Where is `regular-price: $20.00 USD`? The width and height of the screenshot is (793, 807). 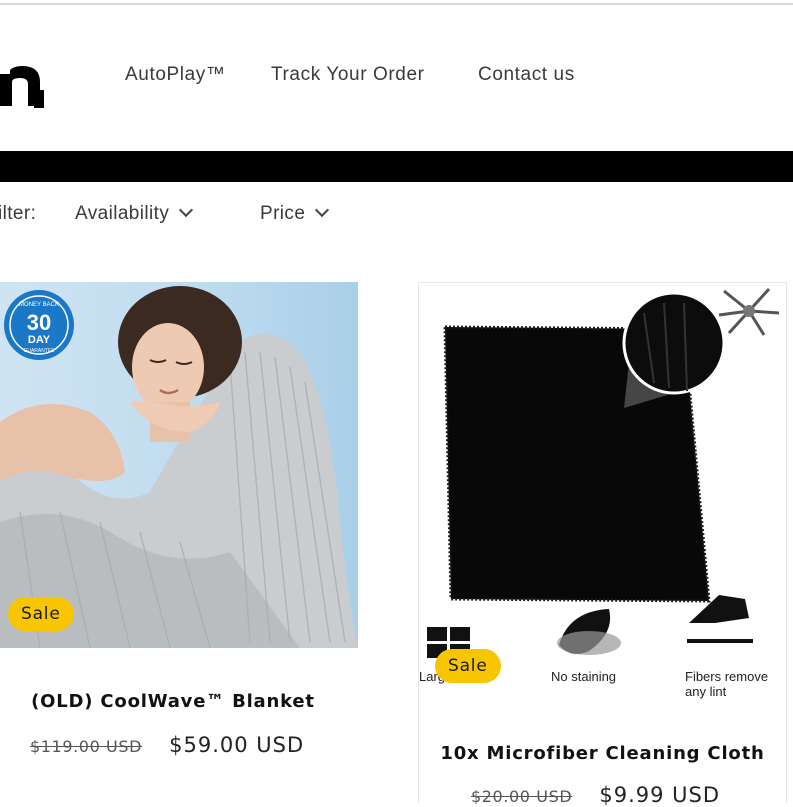 regular-price: $20.00 USD is located at coordinates (522, 796).